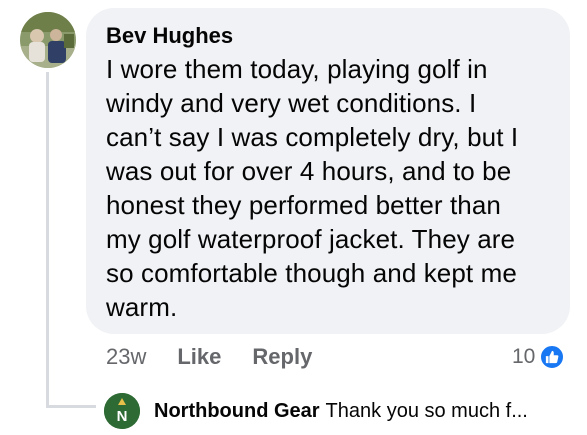 This screenshot has width=587, height=435. Describe the element at coordinates (224, 357) in the screenshot. I see `comment-actions: 23w Like Reply` at that location.